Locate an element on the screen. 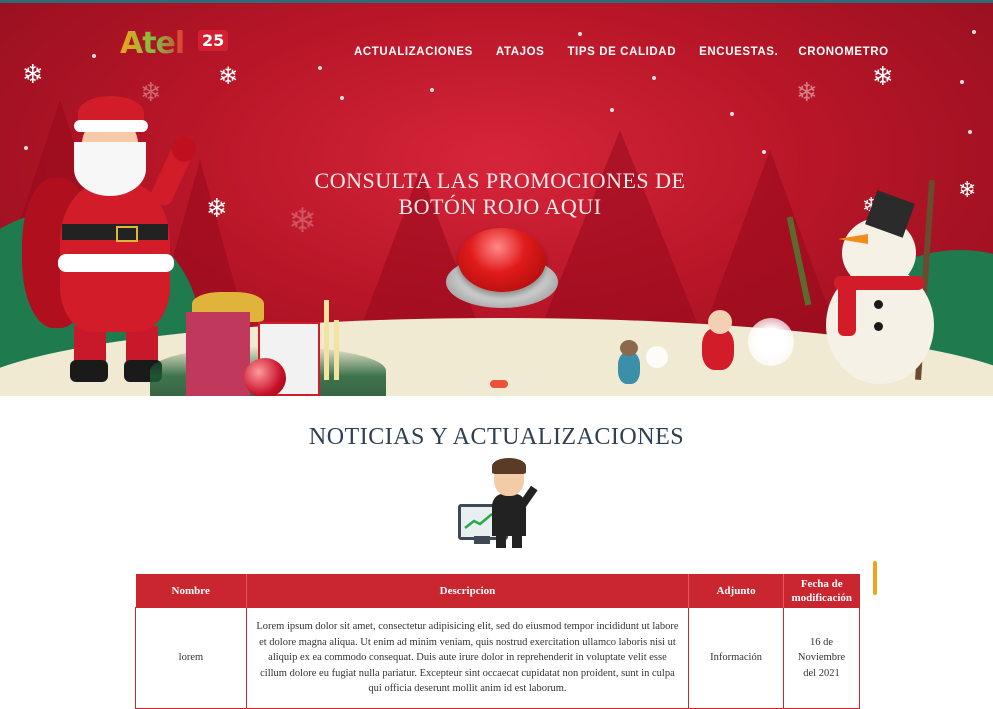  column-header-adjunto: Adjunto is located at coordinates (736, 591).